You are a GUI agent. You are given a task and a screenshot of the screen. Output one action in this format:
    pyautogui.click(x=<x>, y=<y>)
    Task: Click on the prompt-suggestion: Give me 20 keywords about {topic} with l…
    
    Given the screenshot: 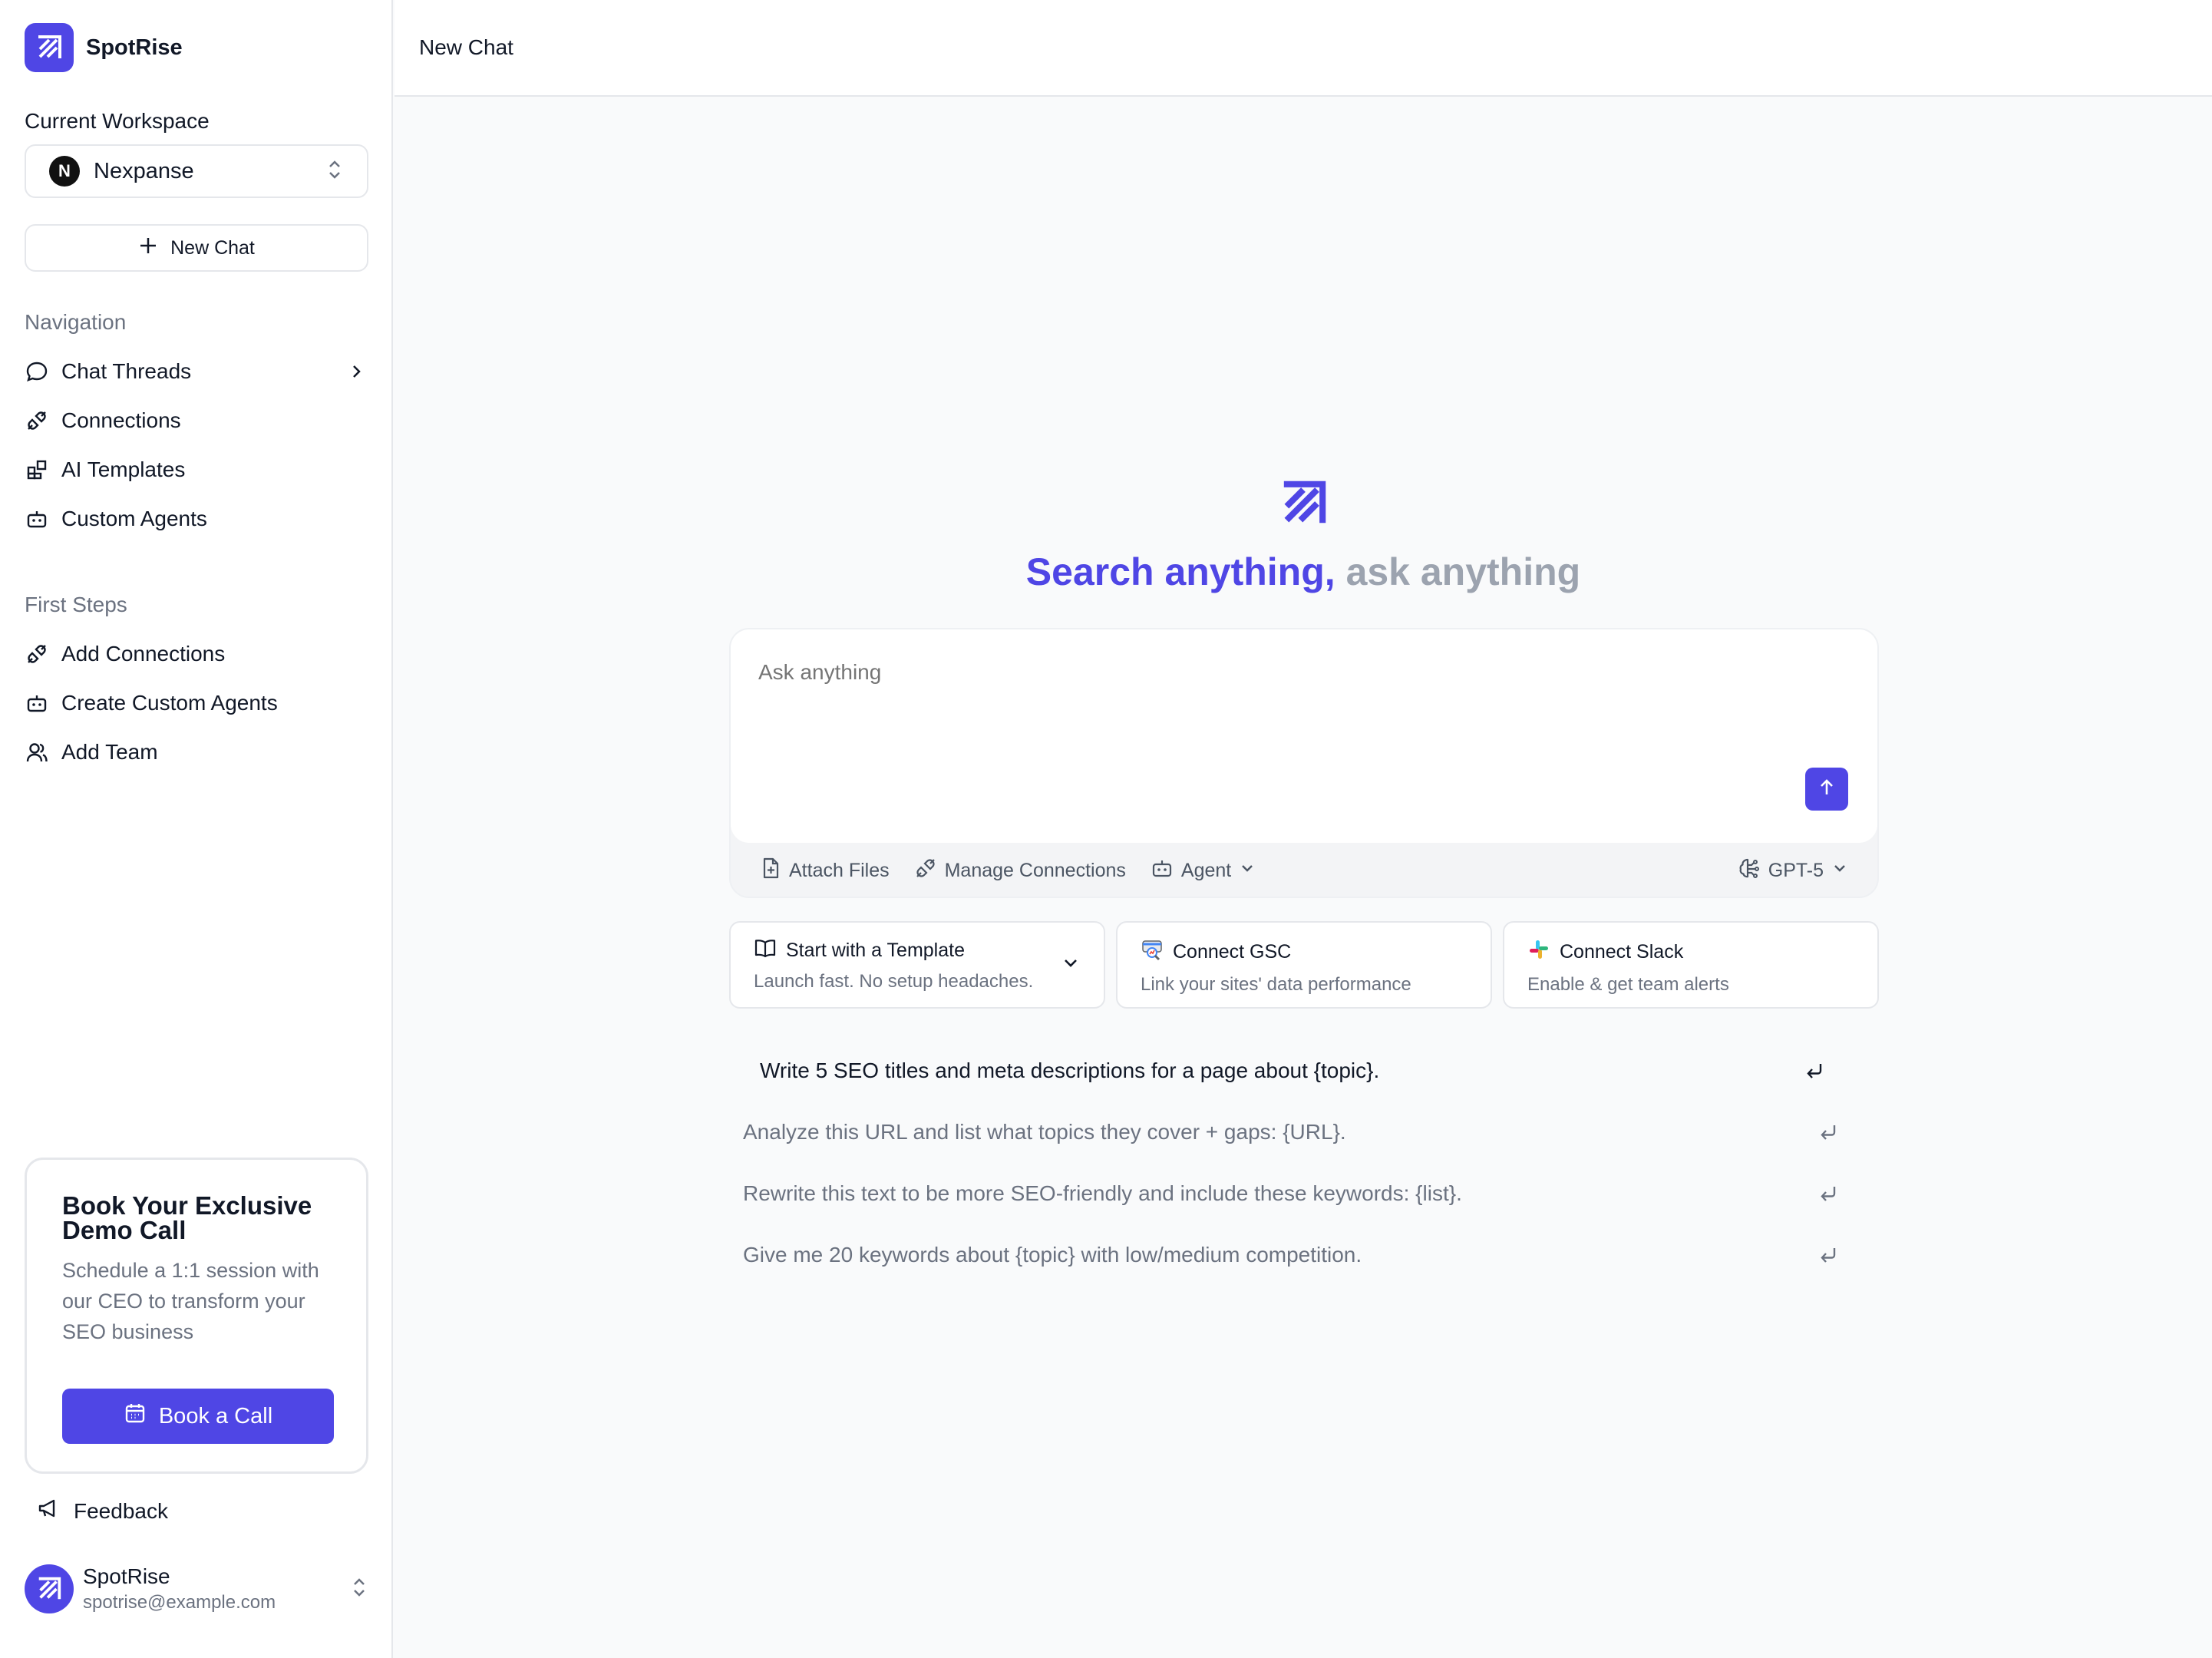 What is the action you would take?
    pyautogui.click(x=1307, y=1255)
    